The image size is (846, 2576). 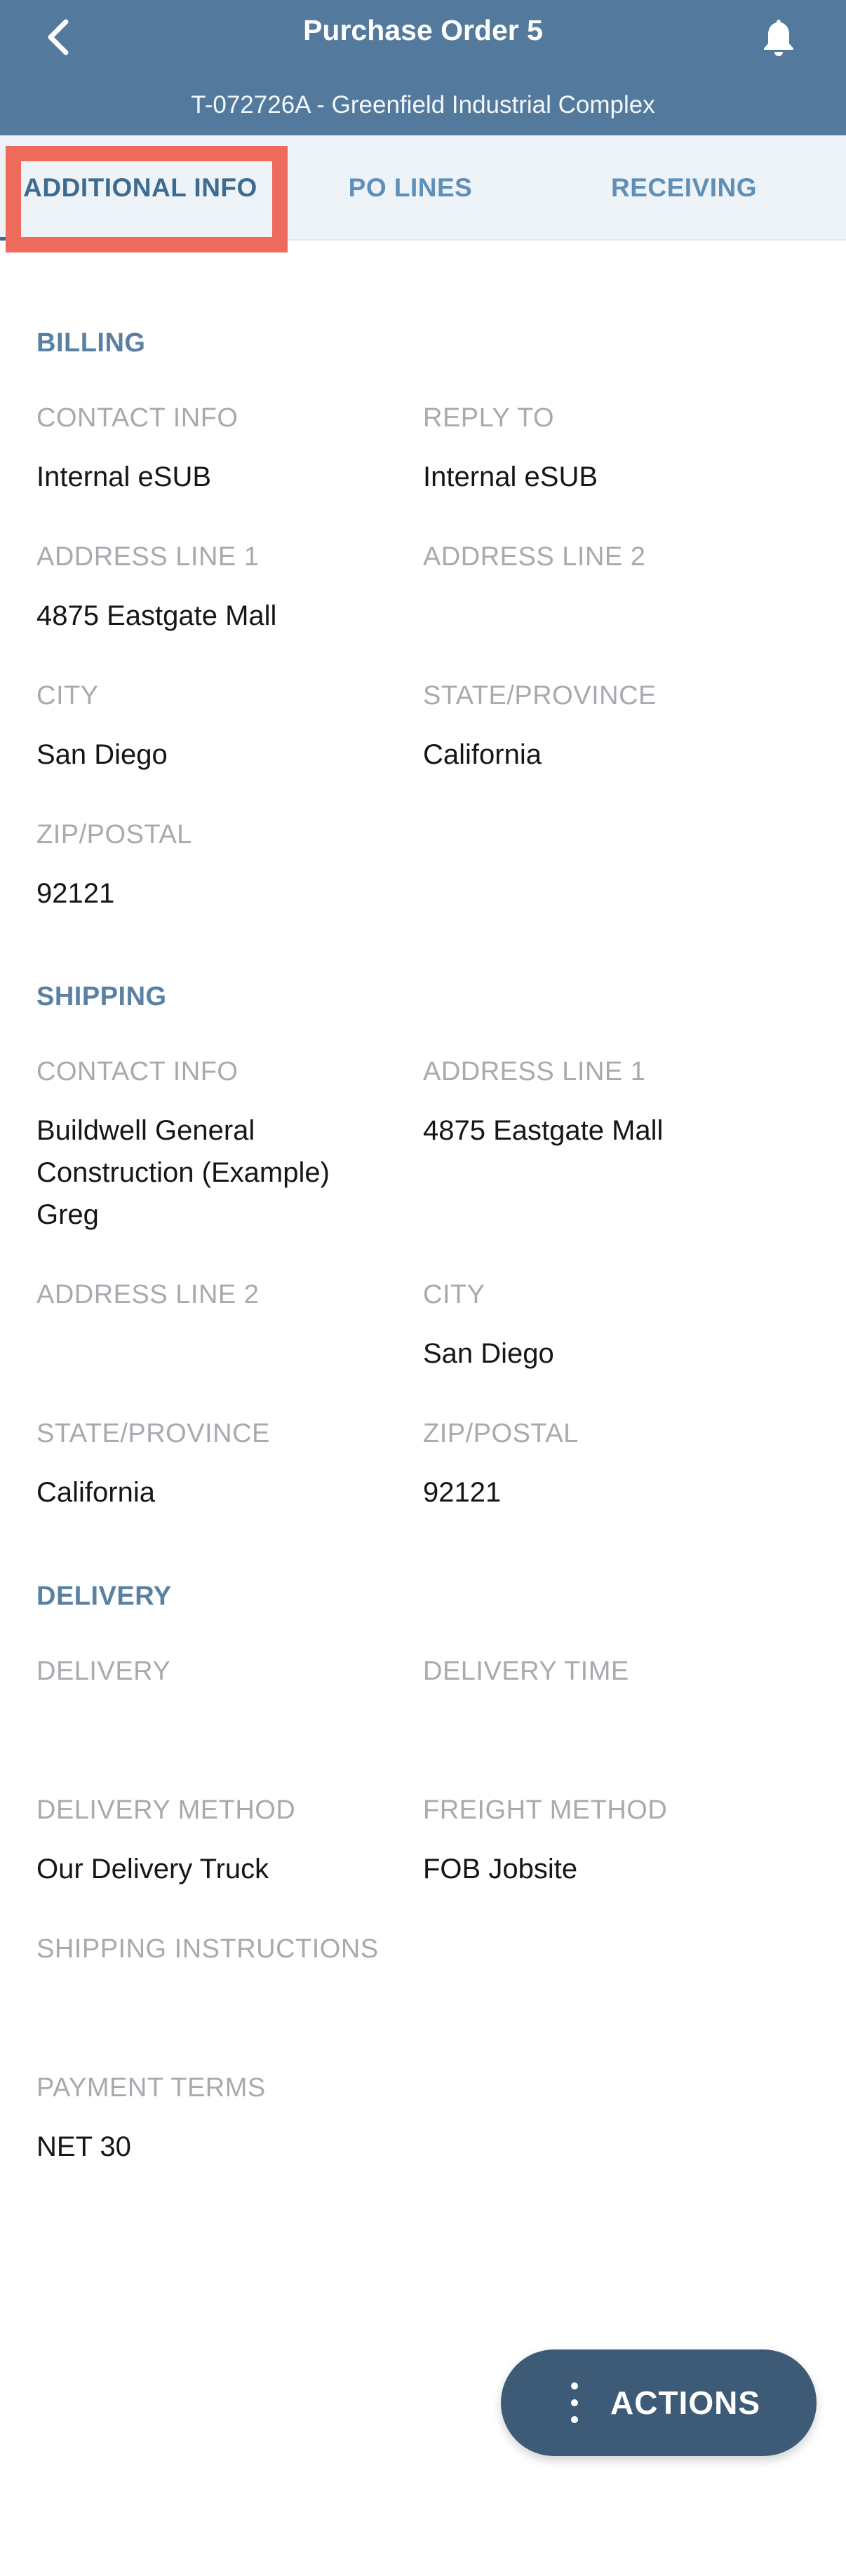 I want to click on shipping-state-label: STATE/PROVINCE, so click(x=153, y=1433).